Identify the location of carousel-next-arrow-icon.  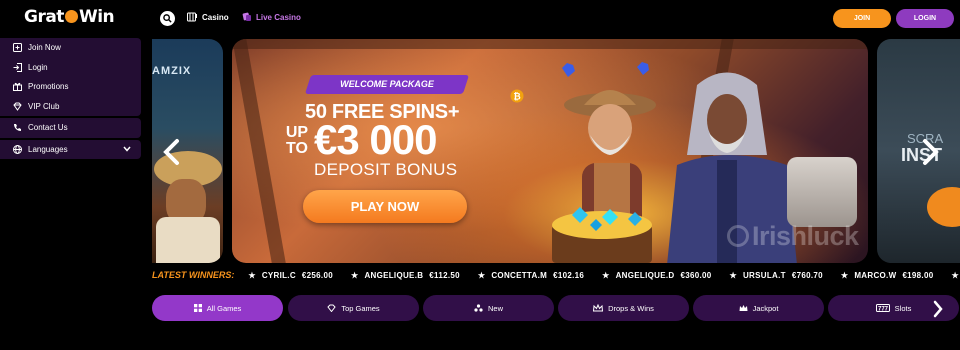
(930, 152).